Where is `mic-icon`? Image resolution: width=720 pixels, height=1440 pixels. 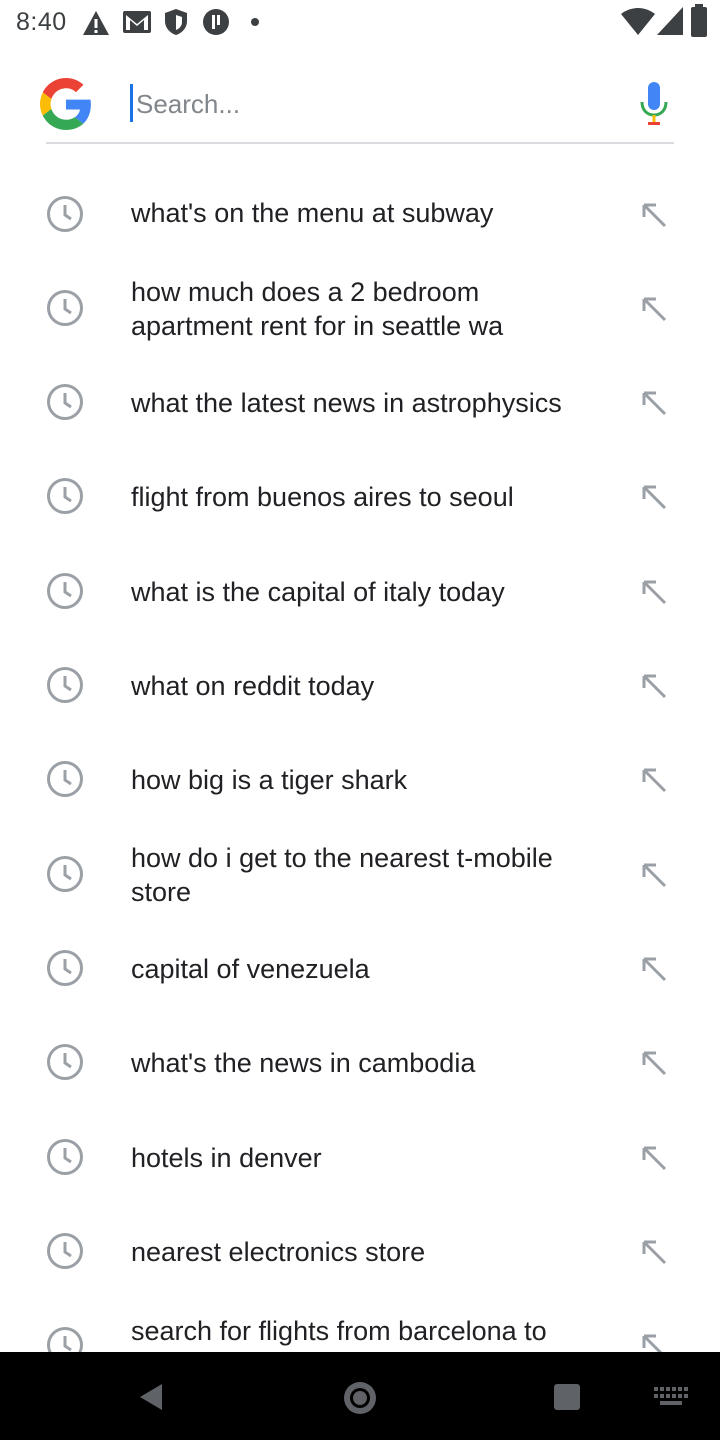 mic-icon is located at coordinates (654, 106).